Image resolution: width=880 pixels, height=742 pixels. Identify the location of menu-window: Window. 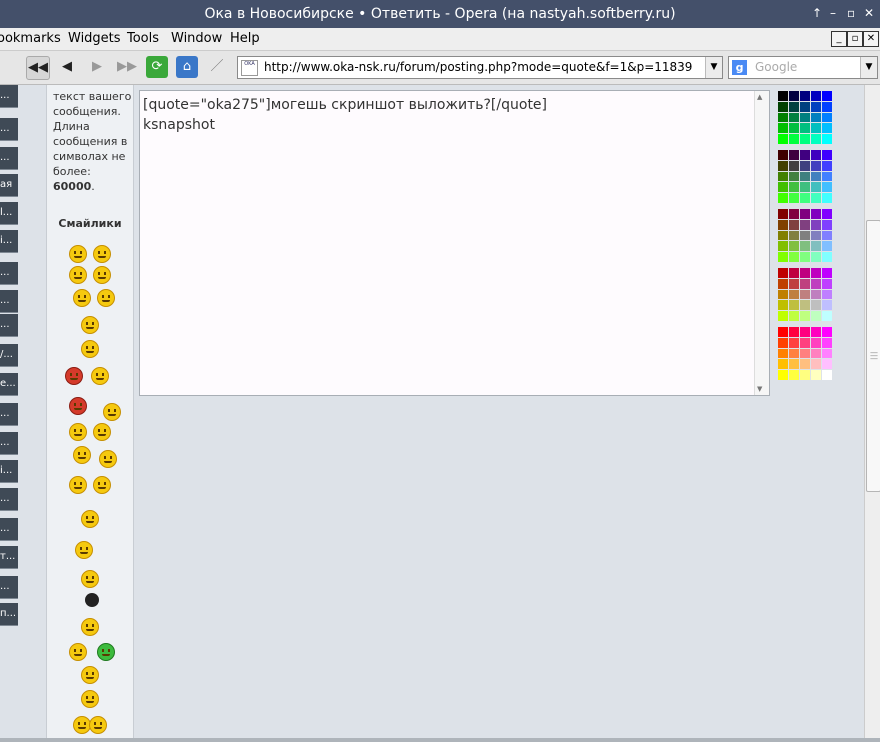
(196, 38).